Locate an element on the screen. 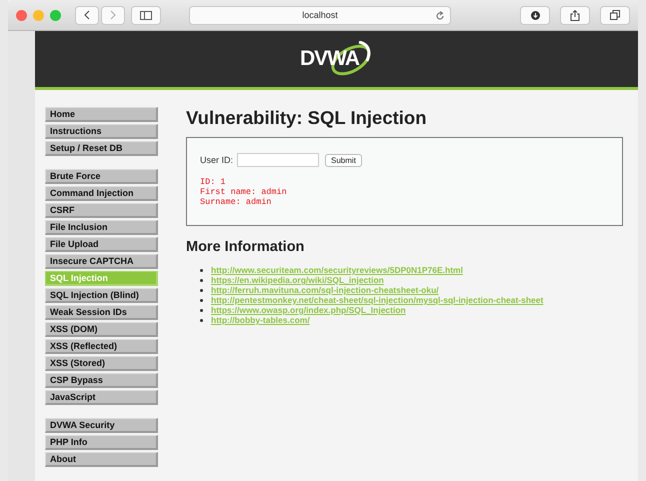  address-field: localhost is located at coordinates (320, 15).